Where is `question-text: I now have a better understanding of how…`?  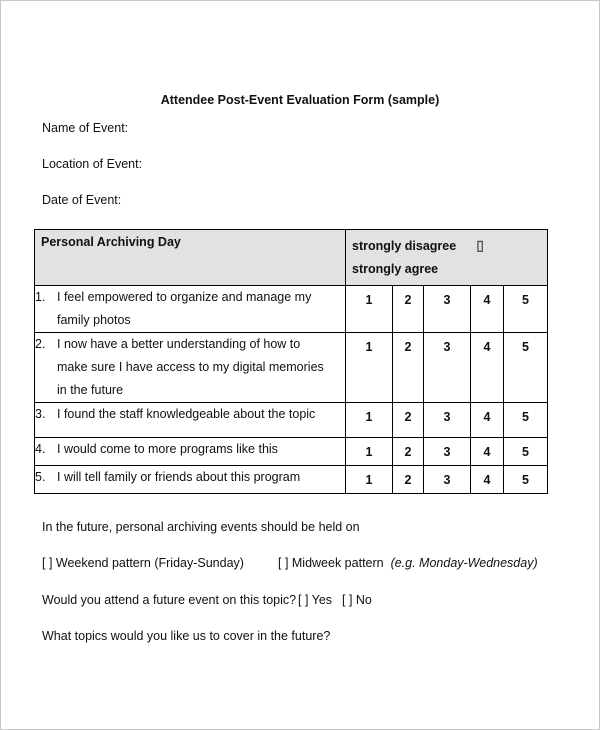 question-text: I now have a better understanding of how… is located at coordinates (190, 367).